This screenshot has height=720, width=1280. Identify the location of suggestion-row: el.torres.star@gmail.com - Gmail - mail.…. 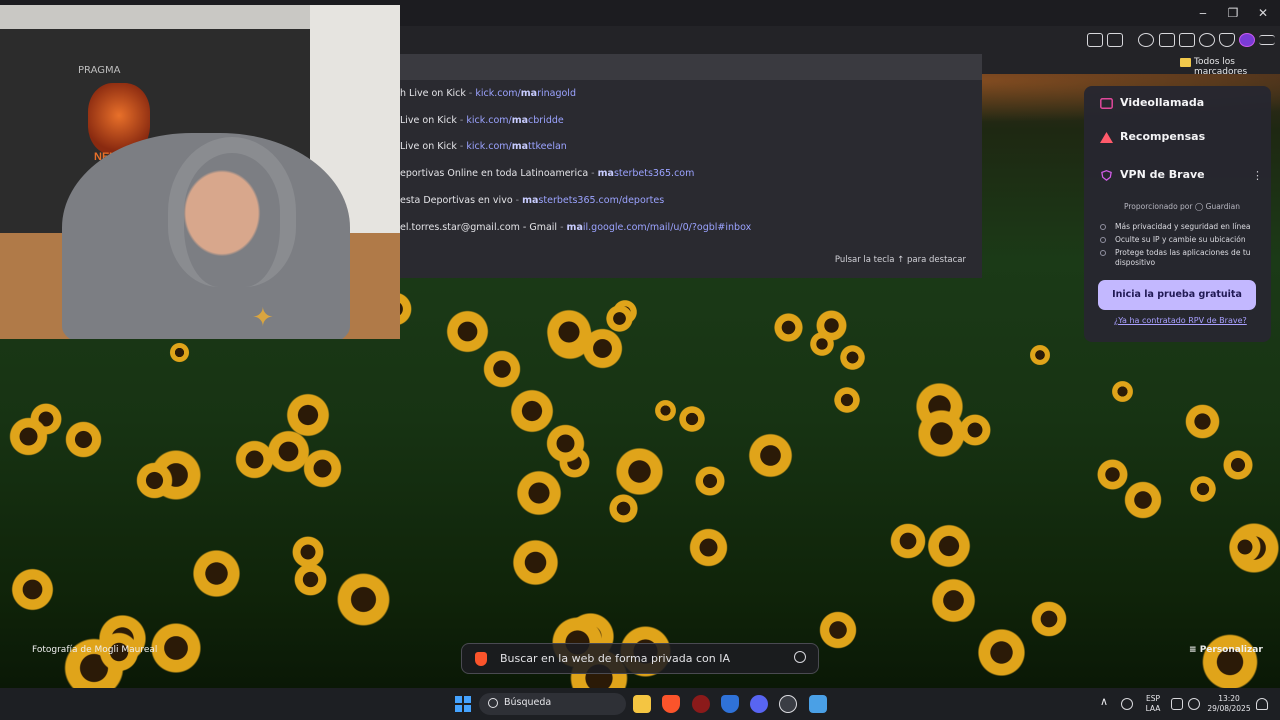
(691, 228).